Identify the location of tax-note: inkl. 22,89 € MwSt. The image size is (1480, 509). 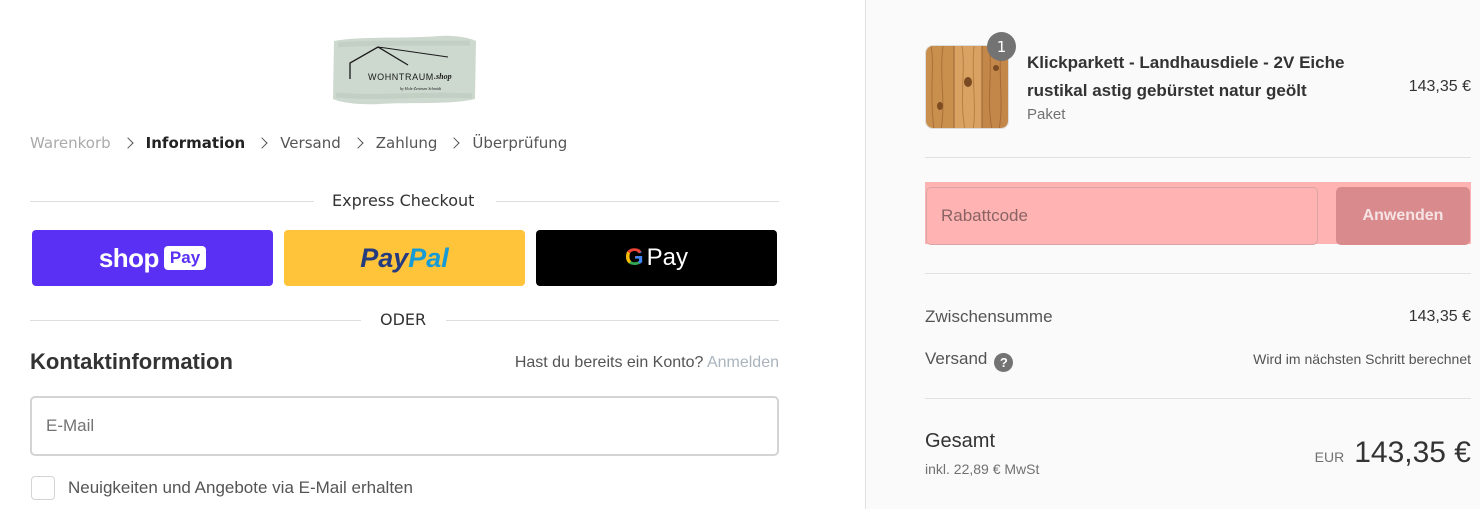
(982, 469).